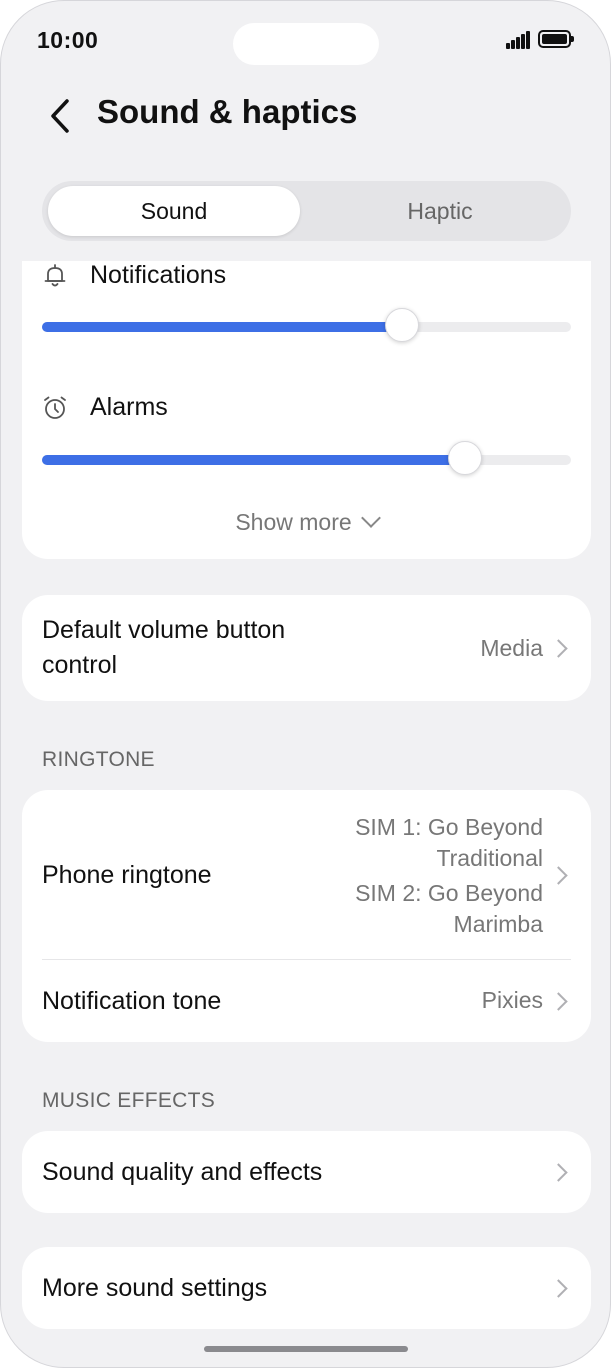 The width and height of the screenshot is (611, 1368). Describe the element at coordinates (306, 44) in the screenshot. I see `camera-notch` at that location.